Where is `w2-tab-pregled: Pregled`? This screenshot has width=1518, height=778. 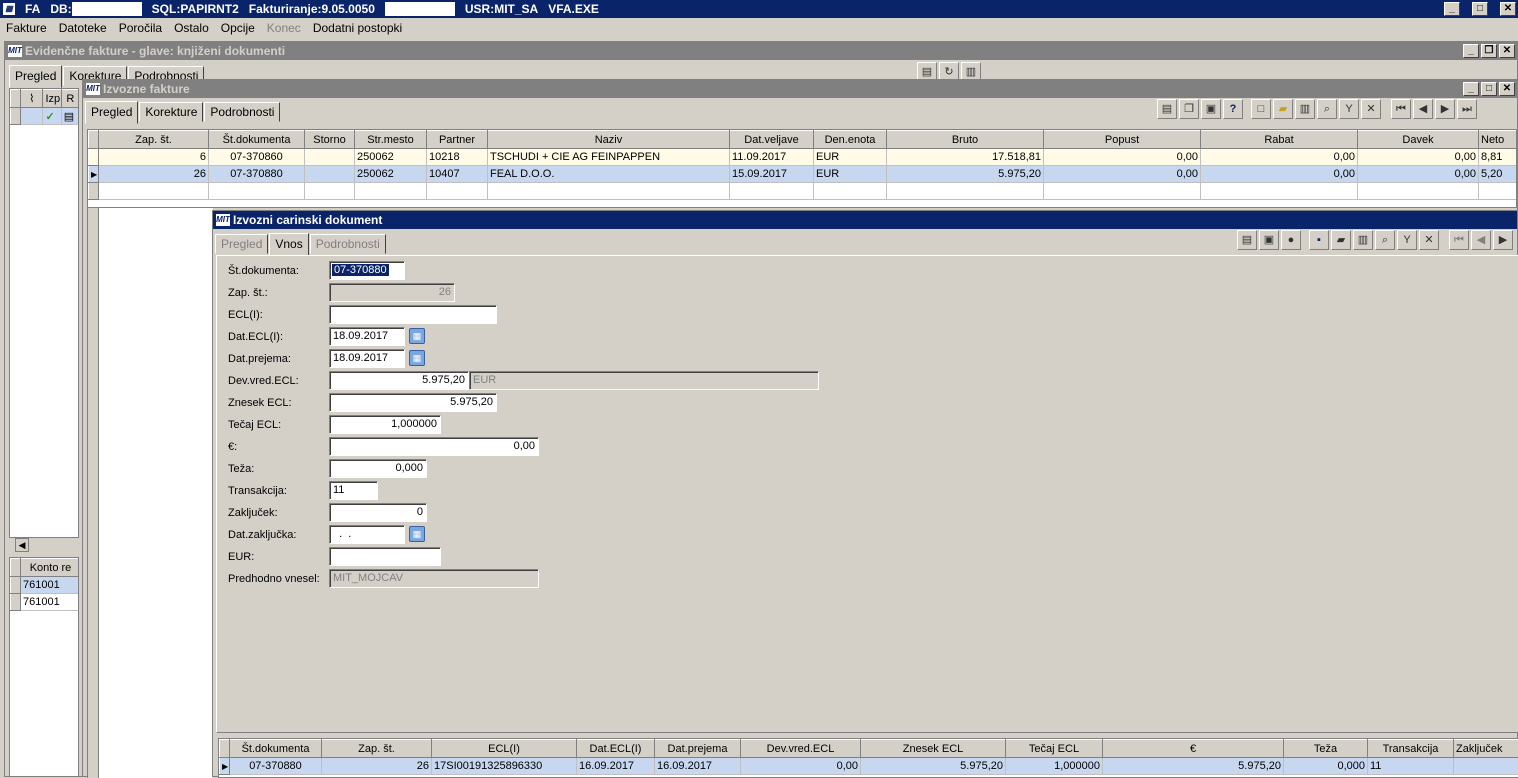
w2-tab-pregled: Pregled is located at coordinates (111, 112).